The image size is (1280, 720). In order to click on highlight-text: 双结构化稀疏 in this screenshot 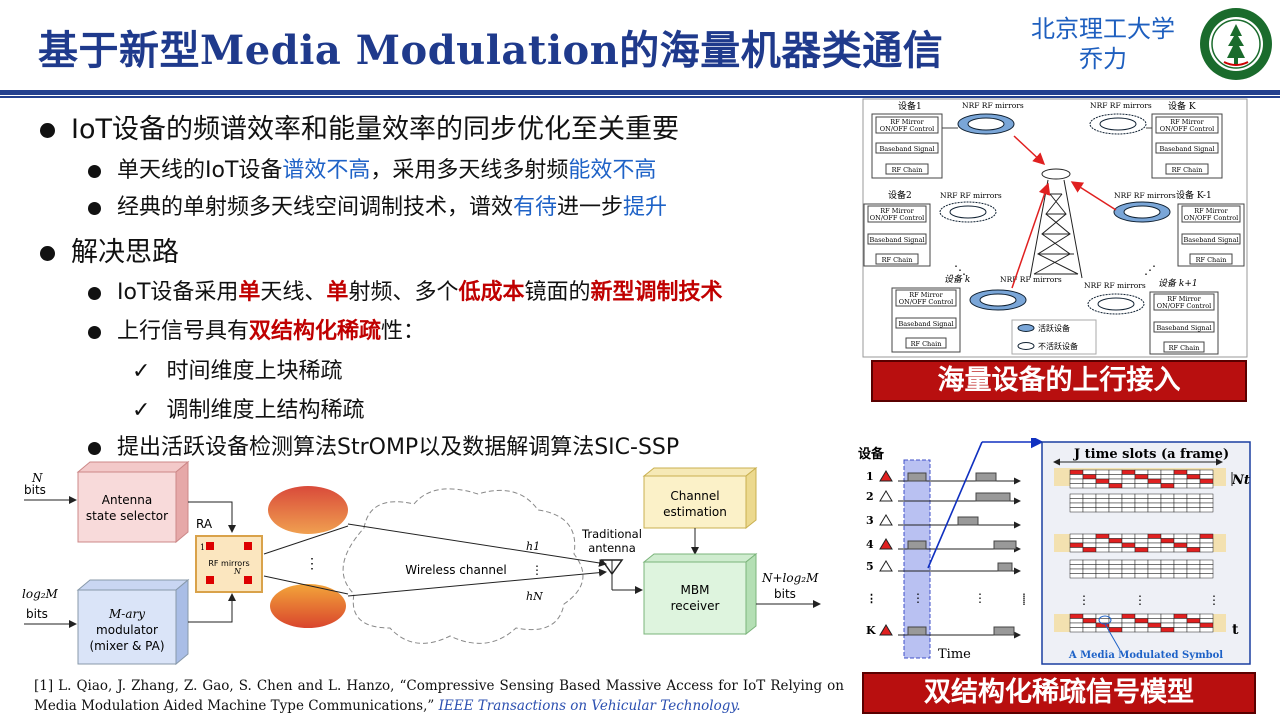, I will do `click(315, 331)`.